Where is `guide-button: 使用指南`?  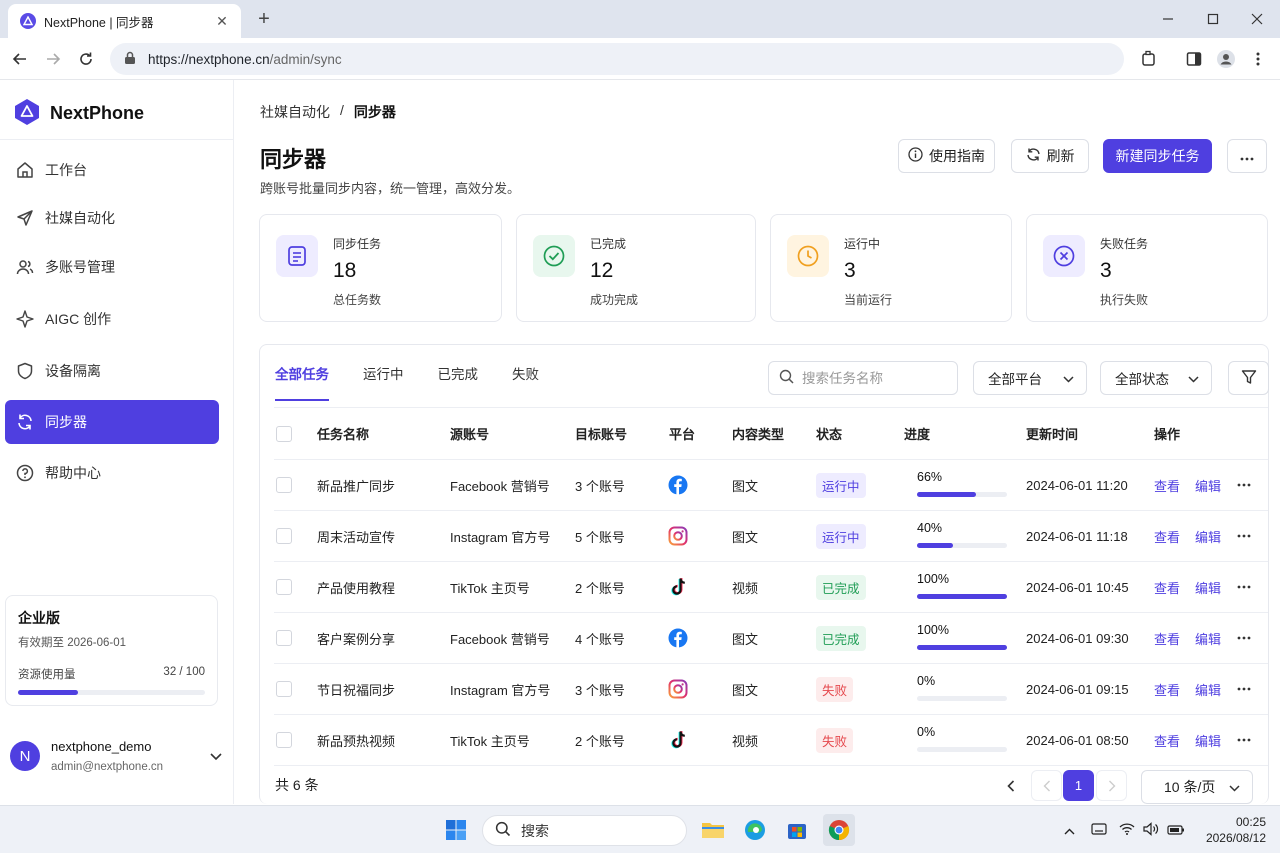 guide-button: 使用指南 is located at coordinates (946, 156).